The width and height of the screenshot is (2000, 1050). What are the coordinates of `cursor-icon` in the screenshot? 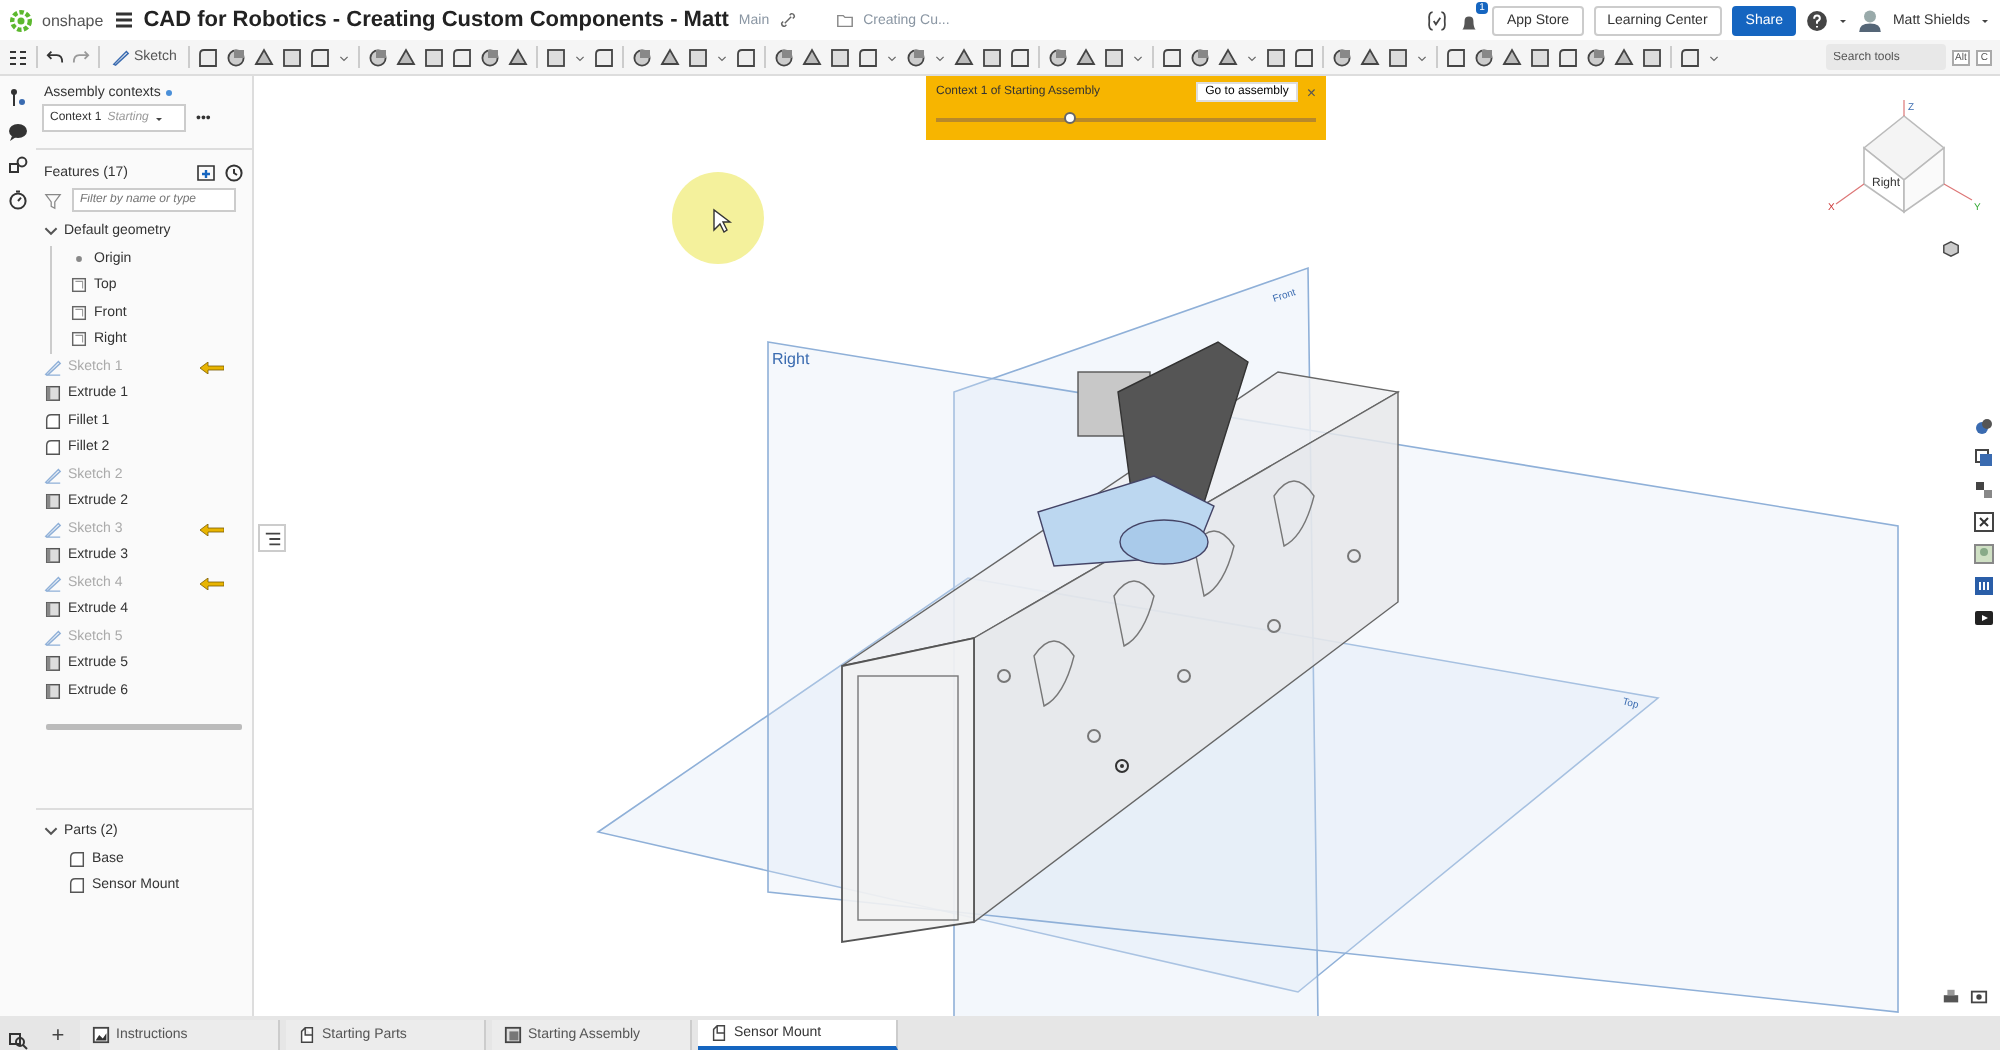 It's located at (723, 221).